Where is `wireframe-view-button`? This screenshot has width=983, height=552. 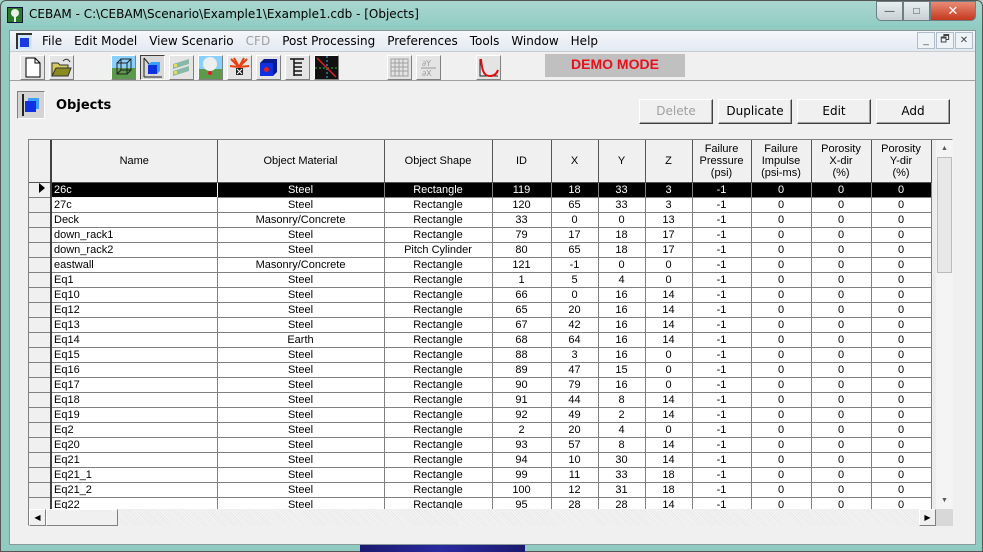
wireframe-view-button is located at coordinates (123, 67).